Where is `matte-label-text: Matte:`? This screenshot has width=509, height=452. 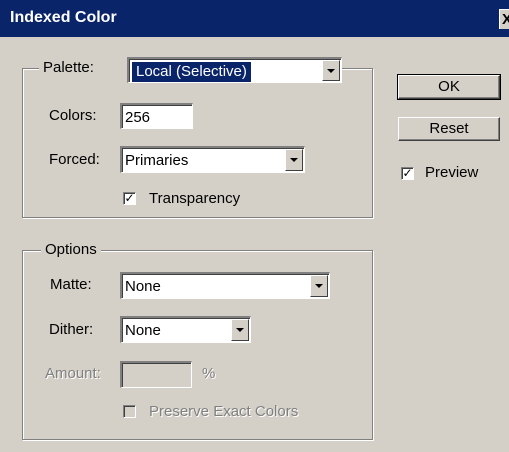
matte-label-text: Matte: is located at coordinates (71, 284).